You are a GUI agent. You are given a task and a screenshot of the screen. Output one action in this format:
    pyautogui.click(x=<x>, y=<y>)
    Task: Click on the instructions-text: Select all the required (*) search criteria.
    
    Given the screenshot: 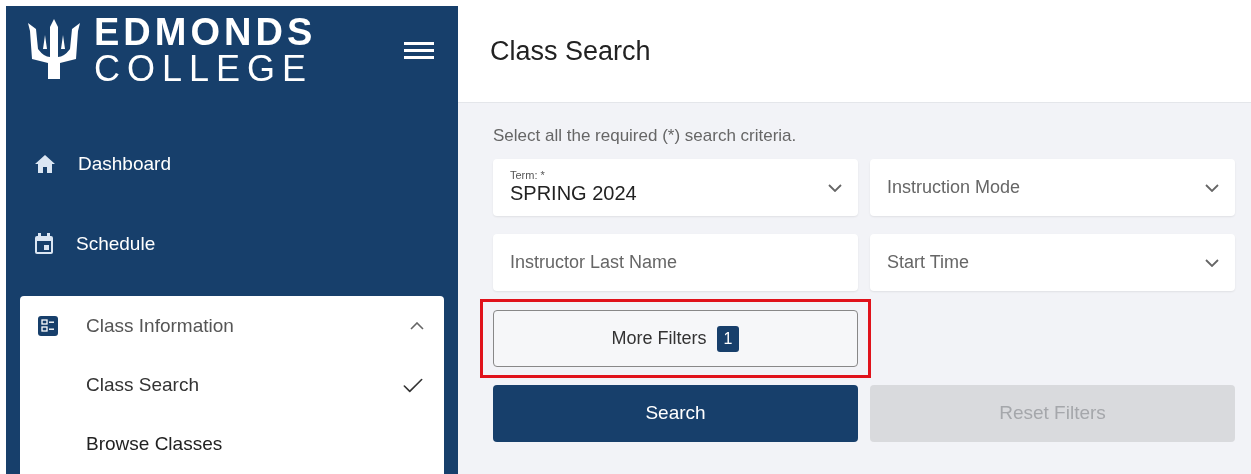 What is the action you would take?
    pyautogui.click(x=645, y=136)
    